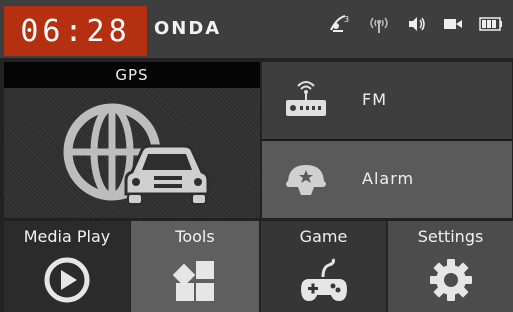 The width and height of the screenshot is (513, 312). What do you see at coordinates (375, 99) in the screenshot?
I see `fm-label: FM` at bounding box center [375, 99].